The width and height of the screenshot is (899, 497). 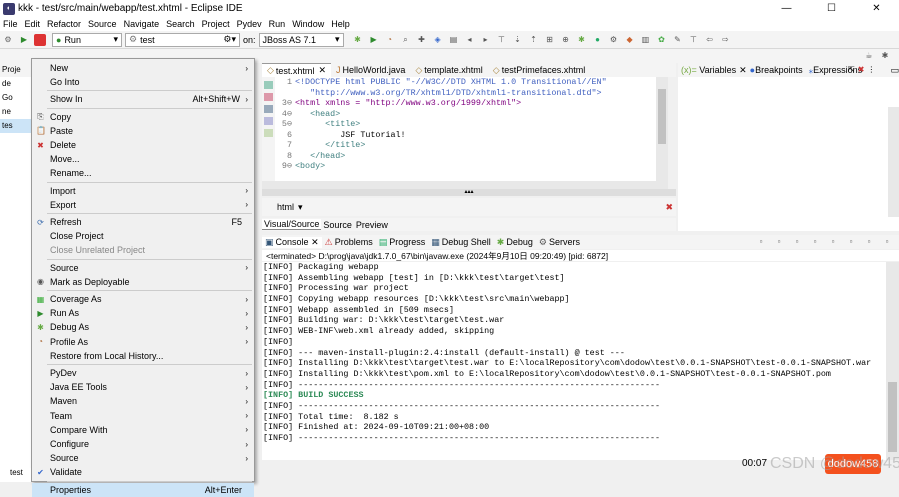 I want to click on editor-mode-tab: Source, so click(x=337, y=225).